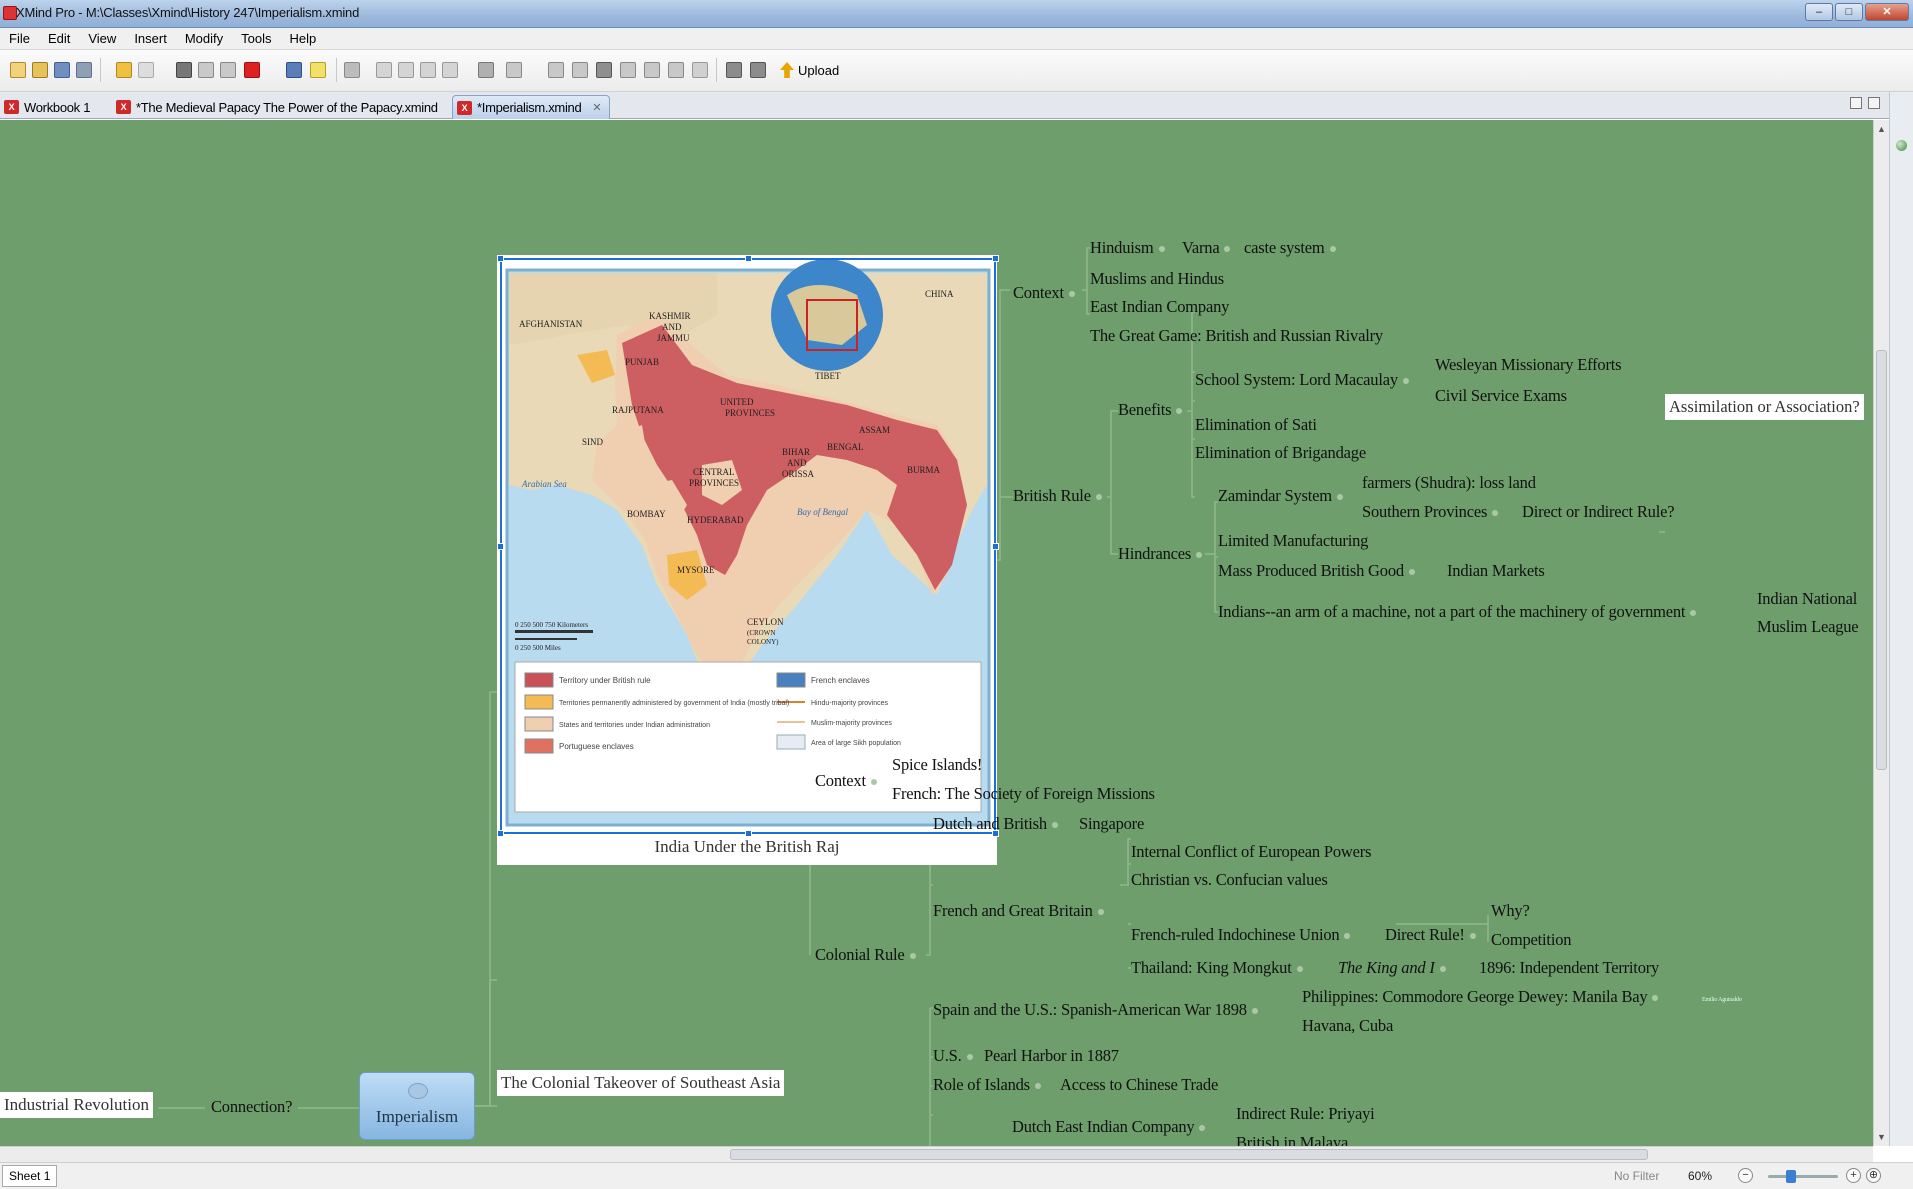  I want to click on topic-colonial-takeover-southeast-asia: The Colonial Takeover of Southeast Asia, so click(641, 1083).